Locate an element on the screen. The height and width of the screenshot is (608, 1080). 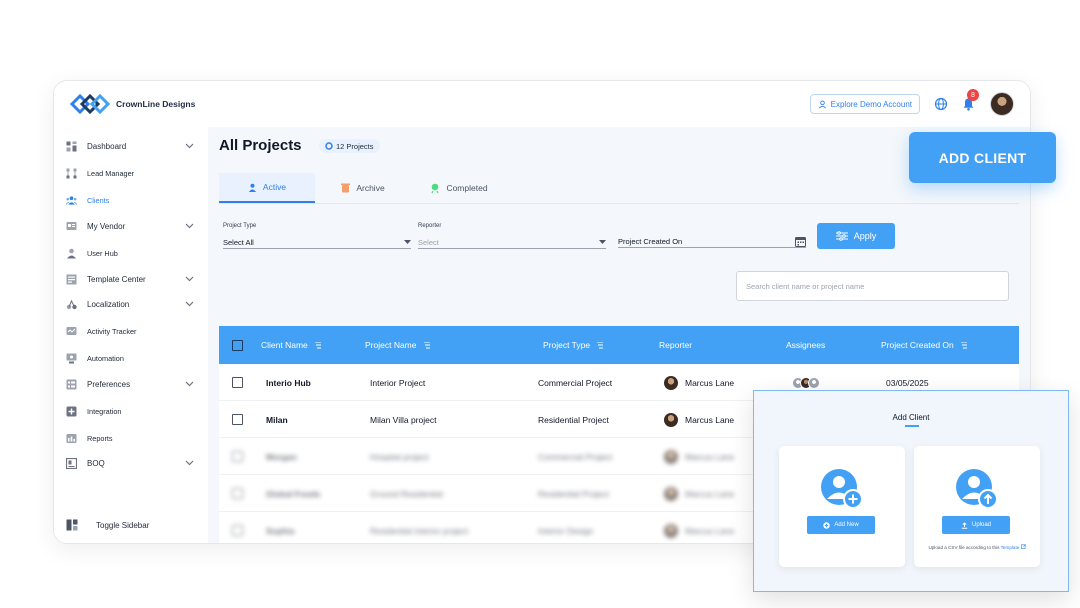
reports-icon is located at coordinates (71, 438).